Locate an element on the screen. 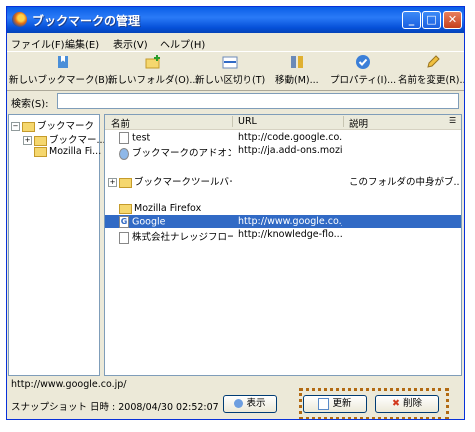 This screenshot has width=475, height=432. show-icon is located at coordinates (239, 403).